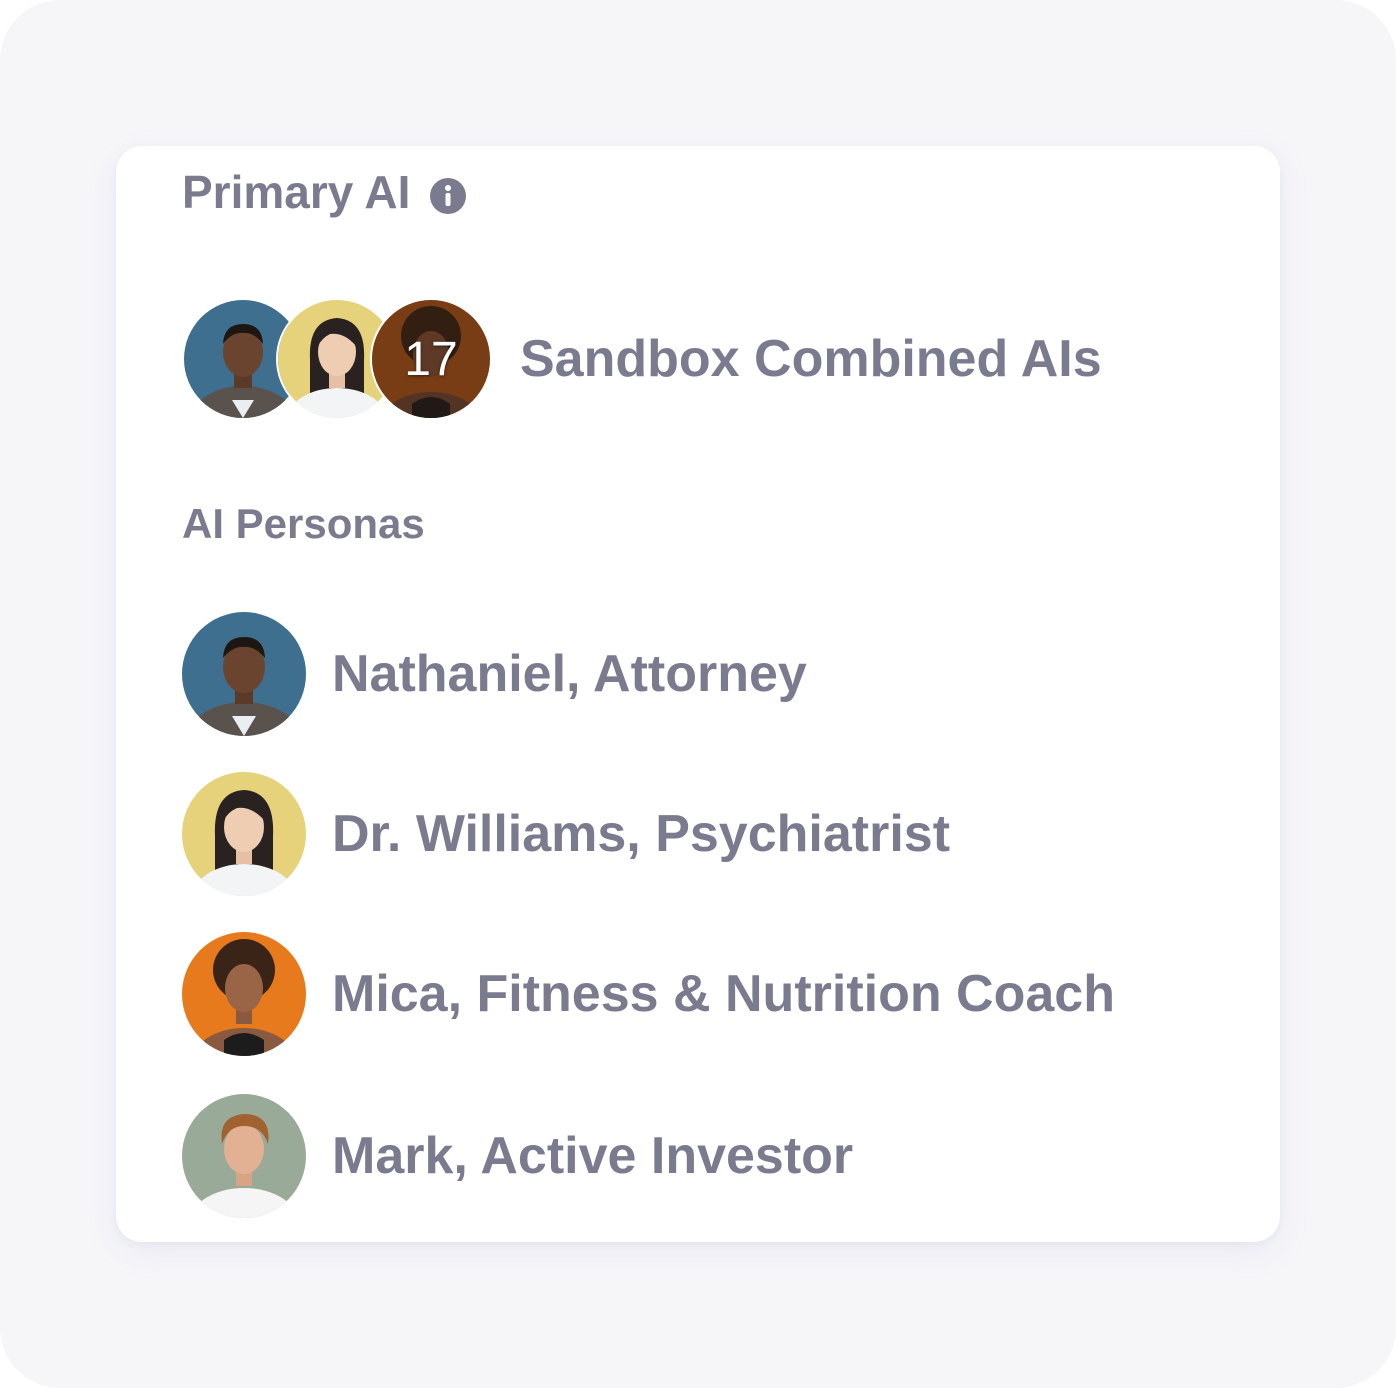 The height and width of the screenshot is (1388, 1396). What do you see at coordinates (811, 359) in the screenshot?
I see `combined-ai-name: Sandbox Combined AIs` at bounding box center [811, 359].